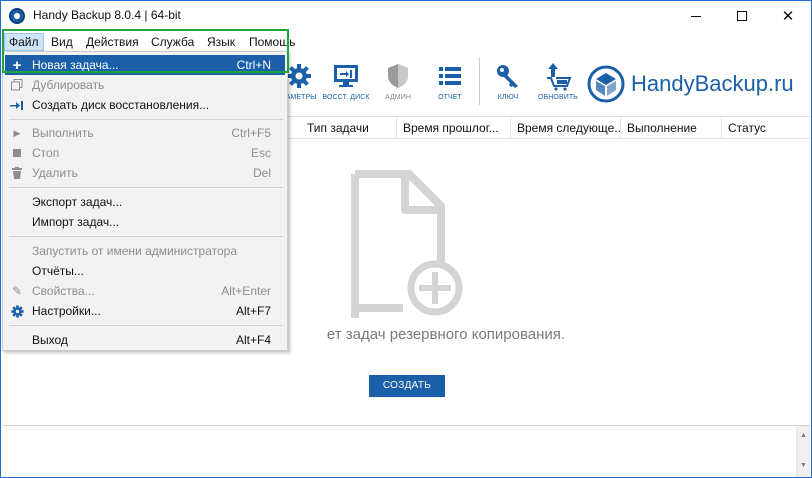 This screenshot has height=478, width=812. Describe the element at coordinates (68, 85) in the screenshot. I see `menu-item-label: Дублировать` at that location.